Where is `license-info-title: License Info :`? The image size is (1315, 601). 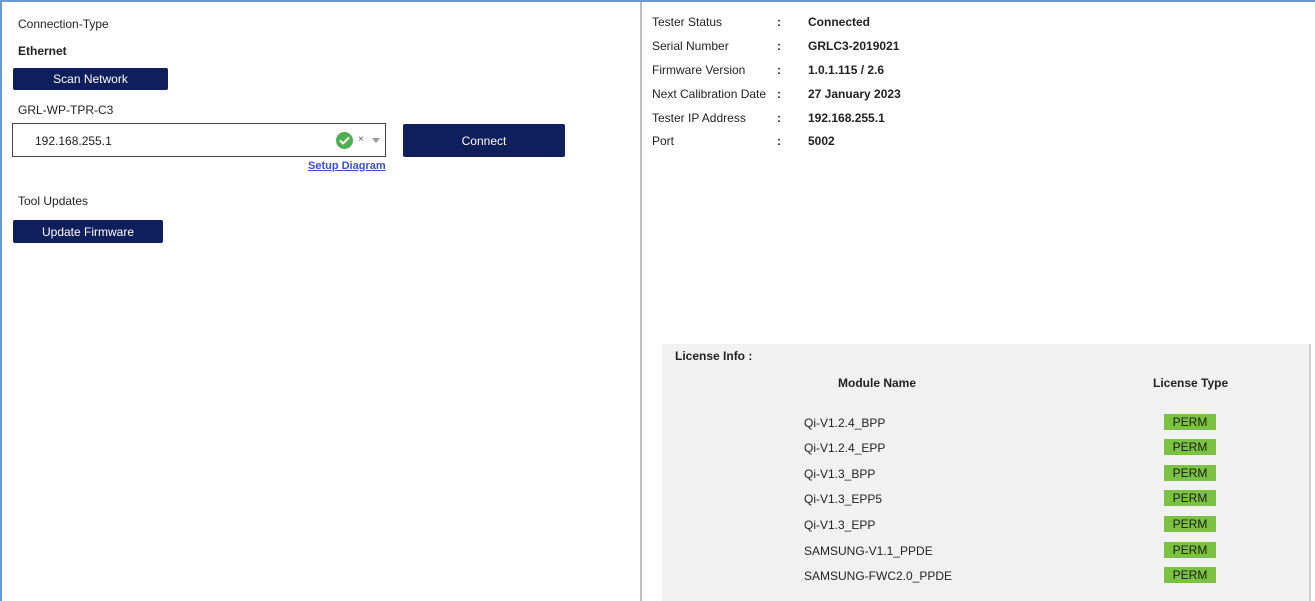 license-info-title: License Info : is located at coordinates (714, 356).